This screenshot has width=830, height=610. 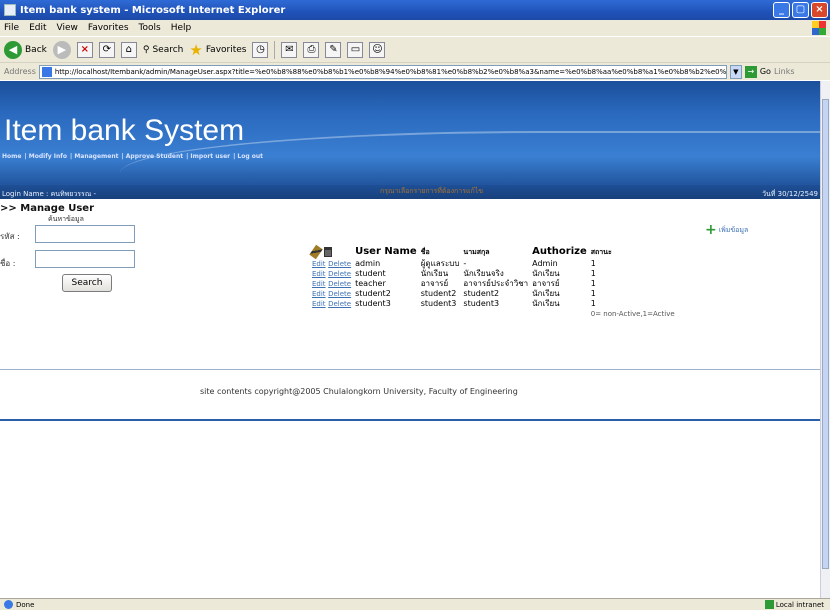 I want to click on add-record-label: เพิ่มข้อมูล, so click(x=733, y=229).